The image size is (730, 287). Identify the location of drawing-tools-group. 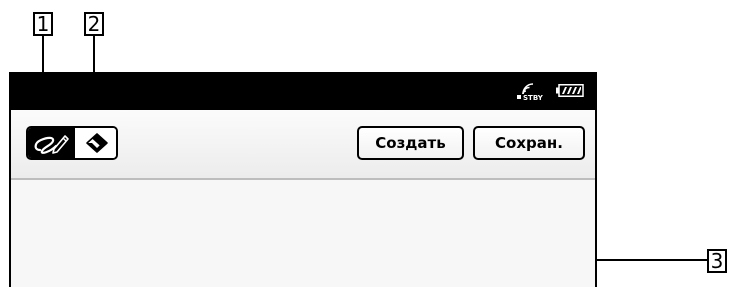
(72, 143).